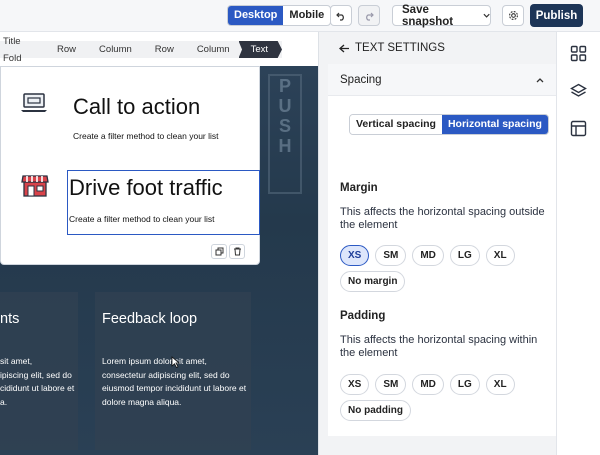 This screenshot has width=600, height=455. I want to click on copy-icon, so click(219, 251).